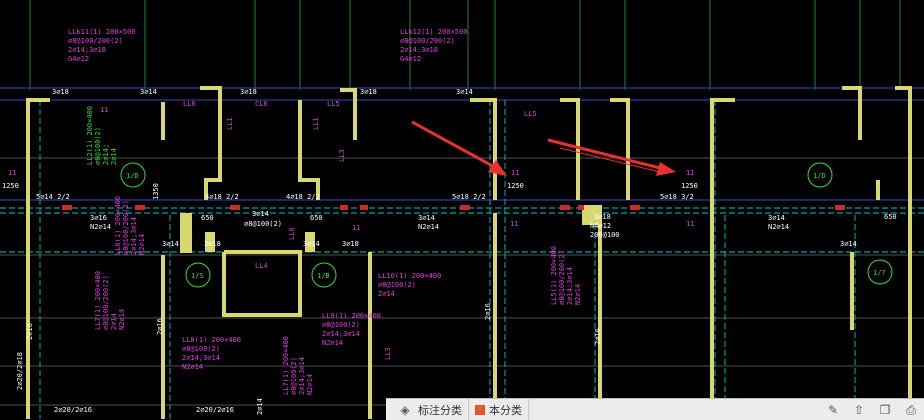 This screenshot has width=924, height=420. Describe the element at coordinates (53, 197) in the screenshot. I see `svg-text: 5⌀14 2/2` at that location.